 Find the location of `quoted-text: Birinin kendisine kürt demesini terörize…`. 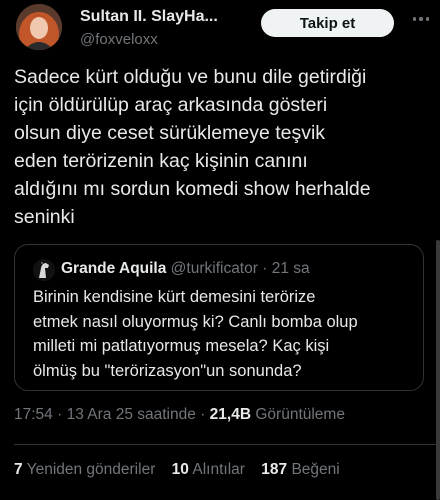

quoted-text: Birinin kendisine kürt demesini terörize… is located at coordinates (195, 334).